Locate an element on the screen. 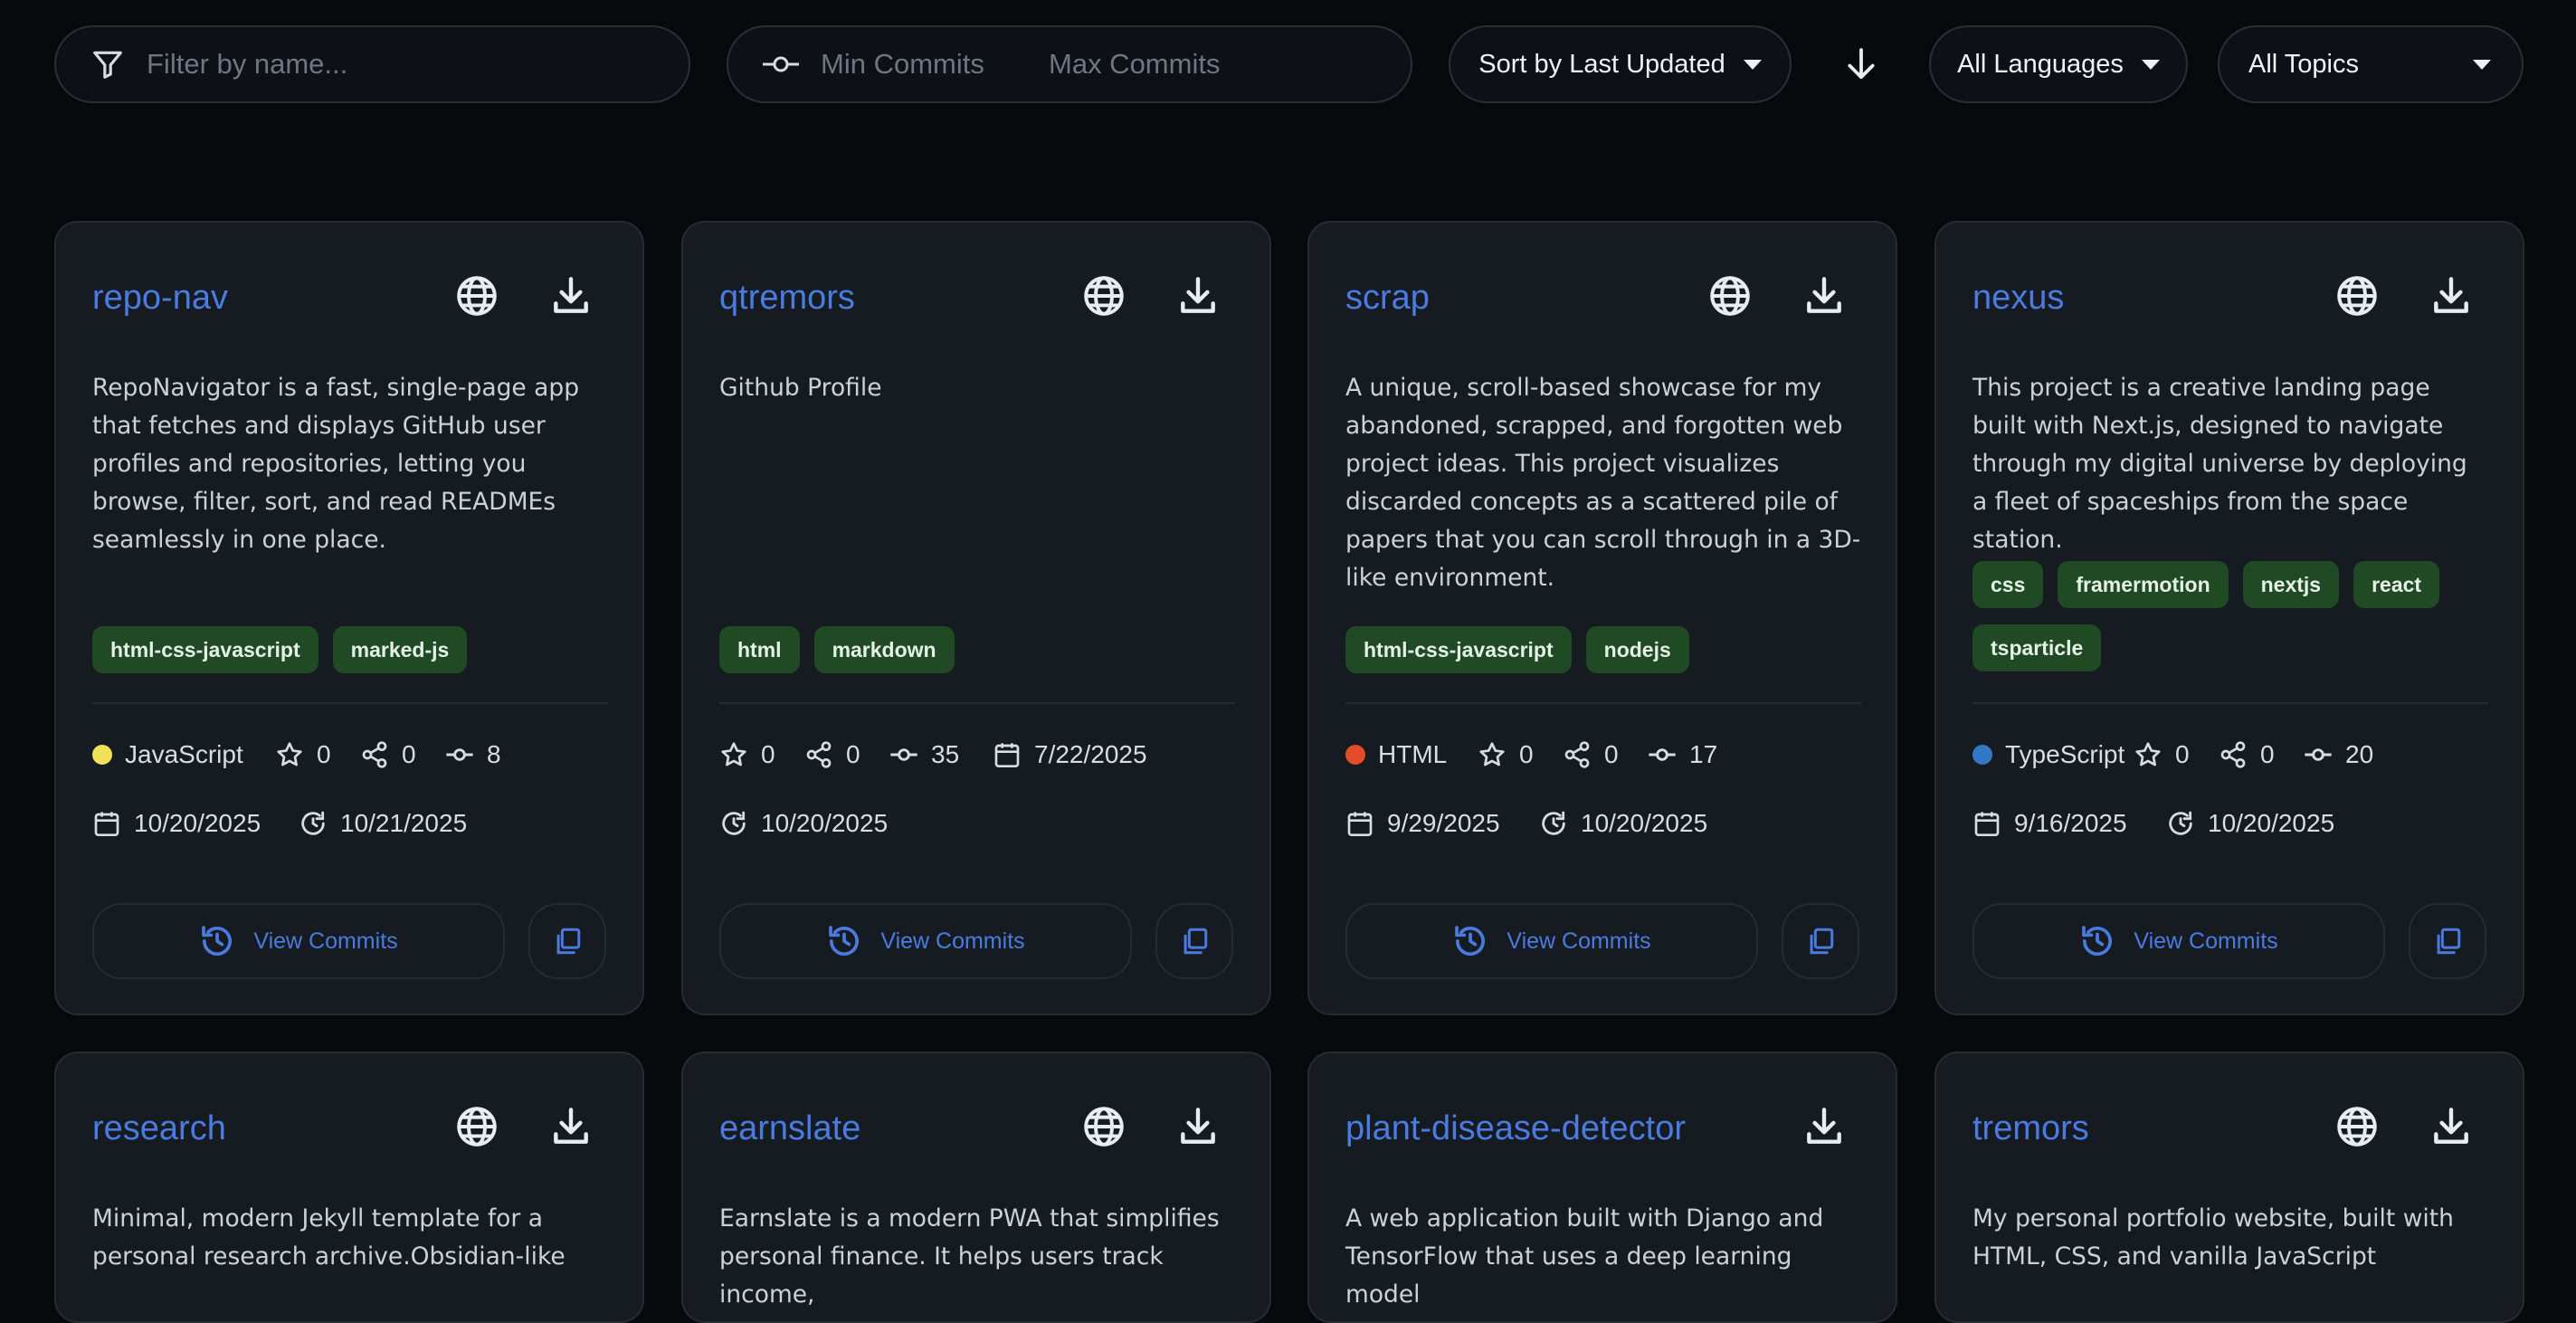 Image resolution: width=2576 pixels, height=1323 pixels. created-date: 9/16/2025 is located at coordinates (2049, 823).